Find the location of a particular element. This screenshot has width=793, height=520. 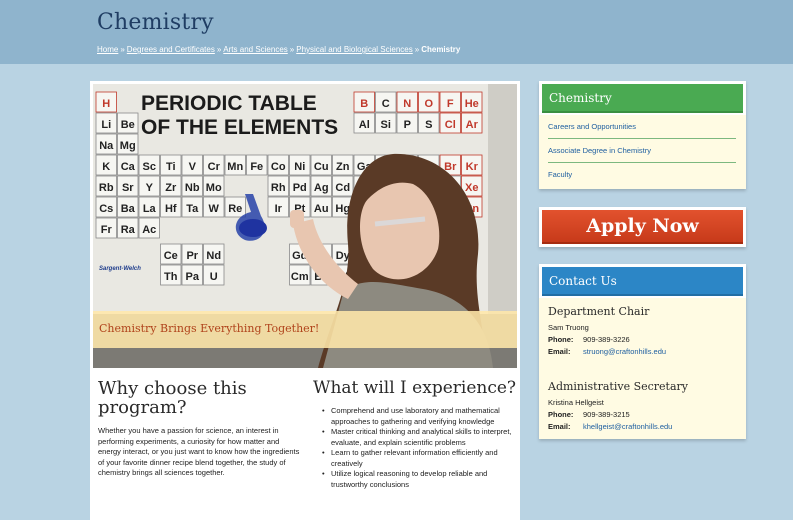

element-symbol: Si is located at coordinates (386, 125).